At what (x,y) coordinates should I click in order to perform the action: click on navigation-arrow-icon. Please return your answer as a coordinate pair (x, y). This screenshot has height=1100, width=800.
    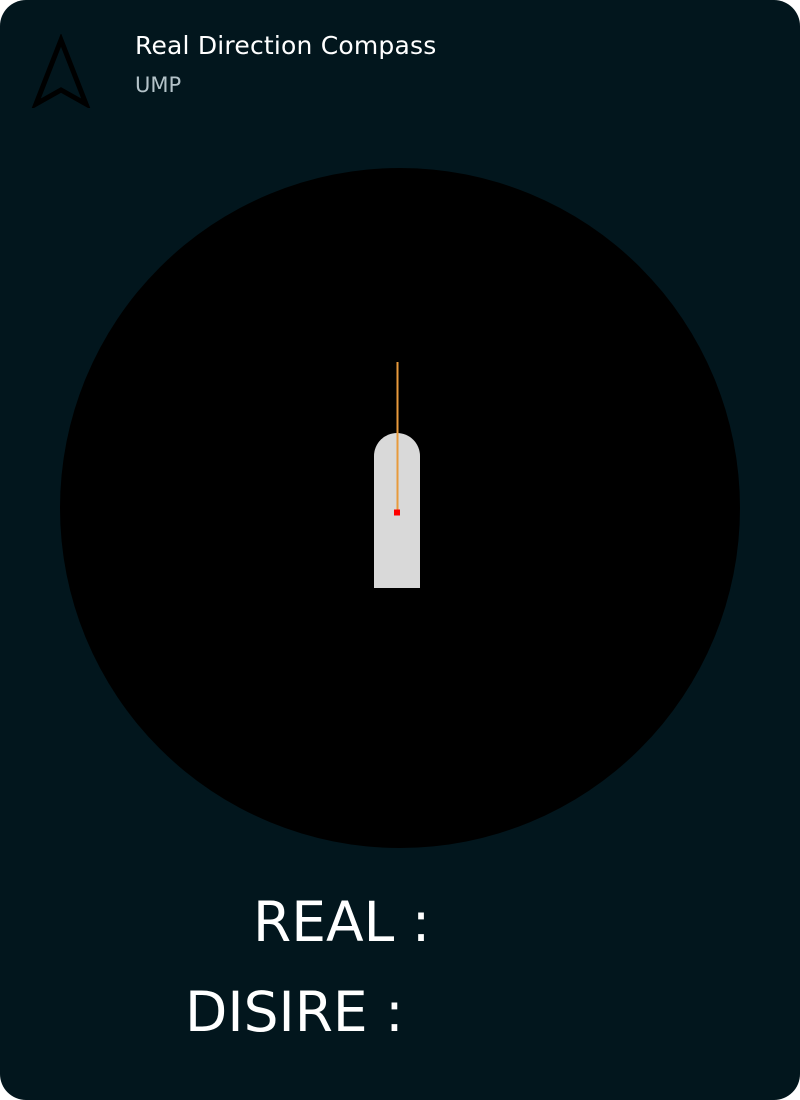
    Looking at the image, I should click on (61, 71).